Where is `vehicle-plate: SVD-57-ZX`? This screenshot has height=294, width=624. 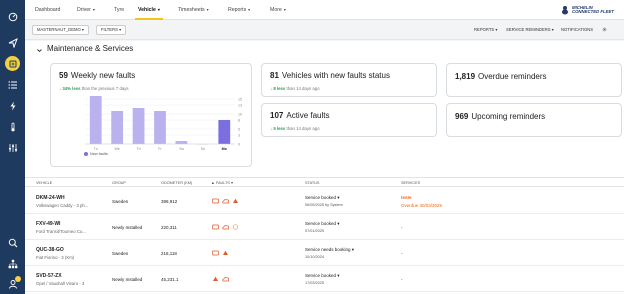
vehicle-plate: SVD-57-ZX is located at coordinates (49, 276).